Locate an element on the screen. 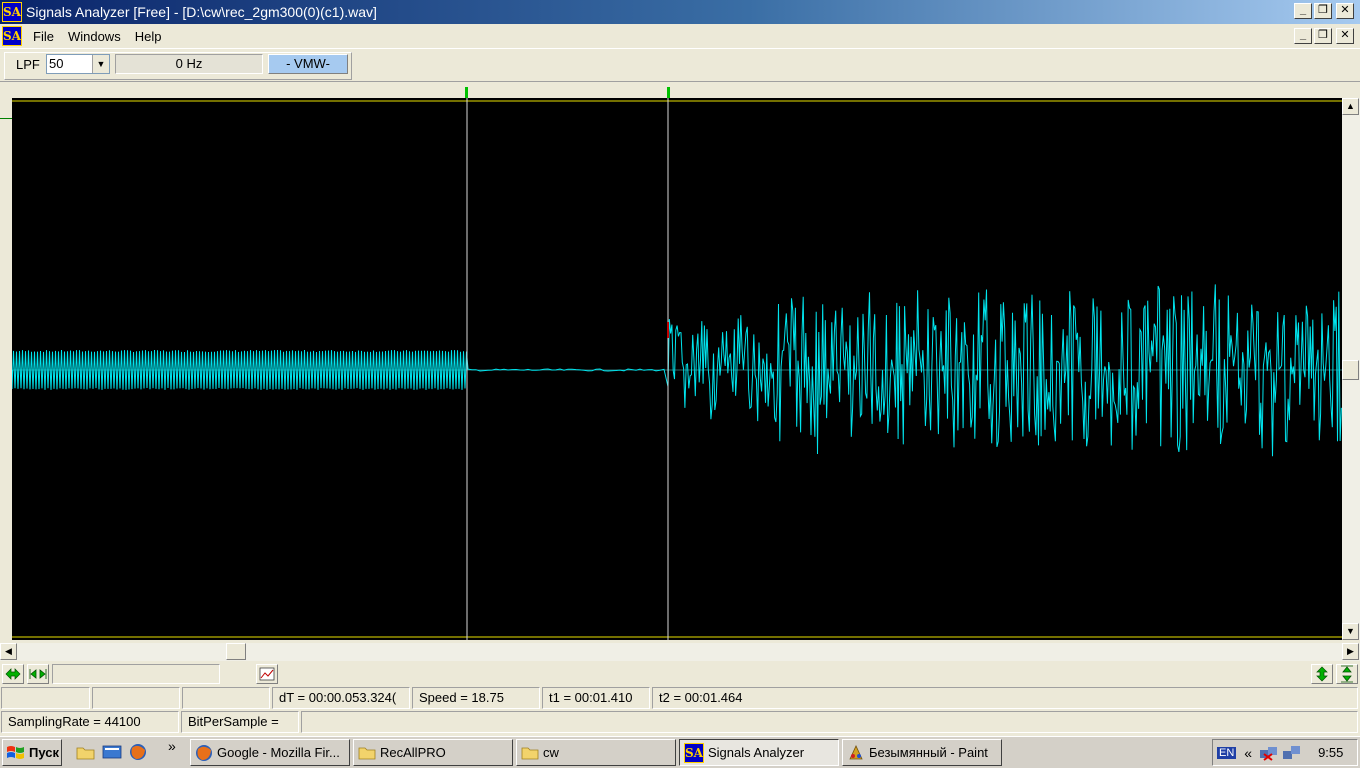 The image size is (1360, 768). window-controls: _ ❐ ✕ is located at coordinates (1324, 11).